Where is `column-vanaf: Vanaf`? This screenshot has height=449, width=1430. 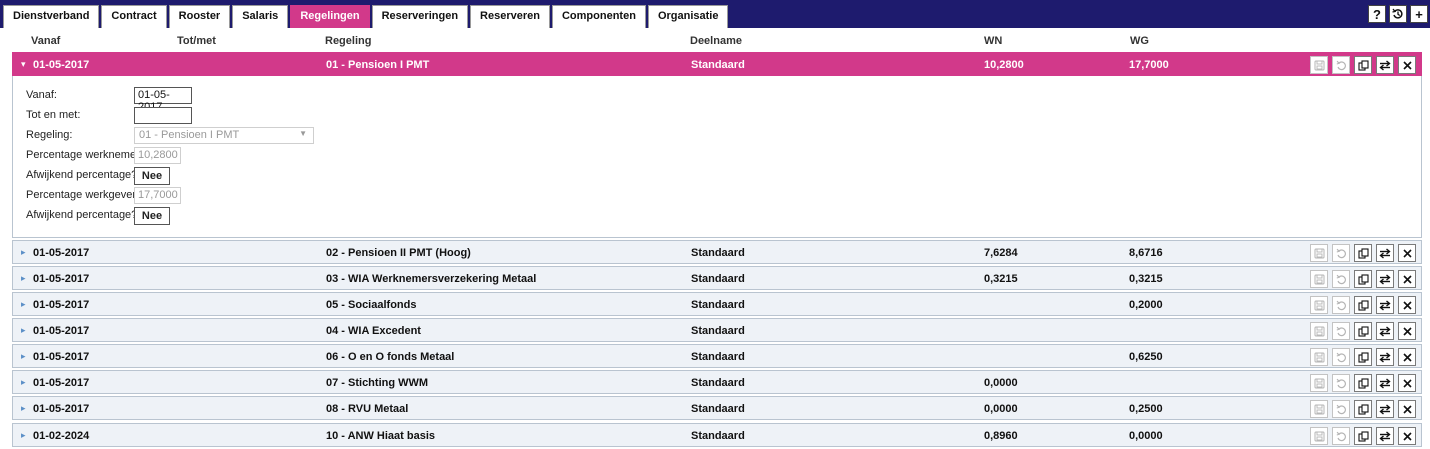 column-vanaf: Vanaf is located at coordinates (45, 41).